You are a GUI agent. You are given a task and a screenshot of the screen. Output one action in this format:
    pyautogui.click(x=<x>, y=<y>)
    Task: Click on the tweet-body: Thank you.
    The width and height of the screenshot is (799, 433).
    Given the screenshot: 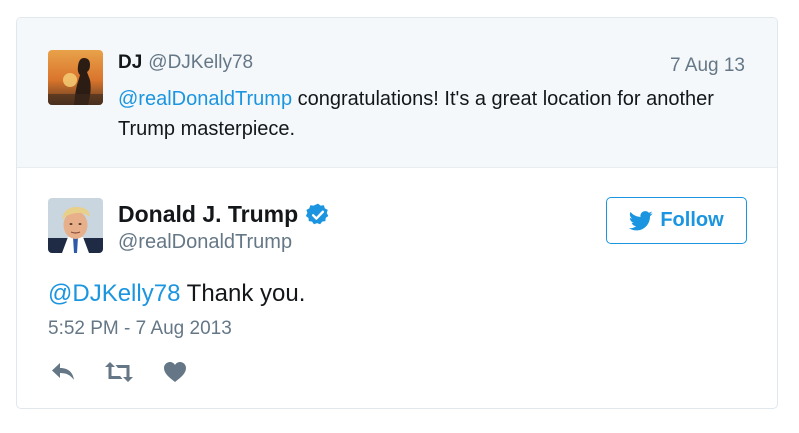 What is the action you would take?
    pyautogui.click(x=243, y=293)
    